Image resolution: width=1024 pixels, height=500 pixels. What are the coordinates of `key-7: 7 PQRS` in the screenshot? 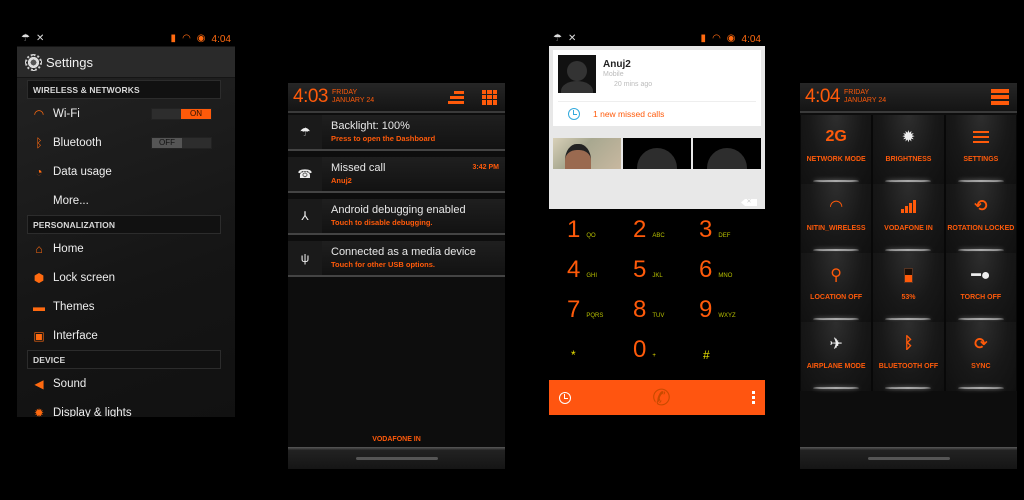 It's located at (600, 309).